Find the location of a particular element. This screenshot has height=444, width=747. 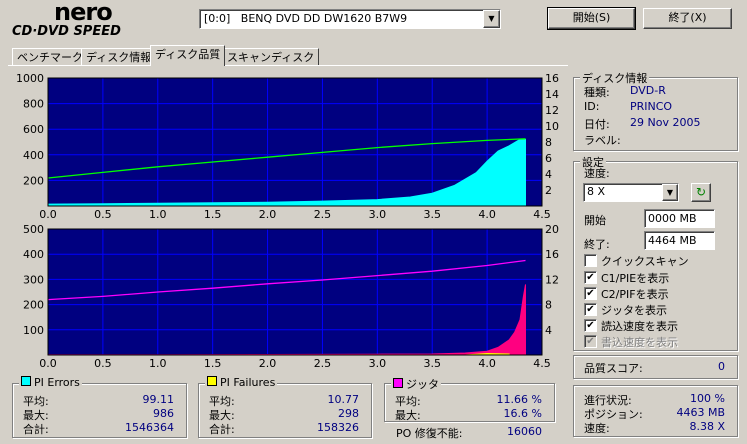

x-tick-label: 3.5 is located at coordinates (432, 214).